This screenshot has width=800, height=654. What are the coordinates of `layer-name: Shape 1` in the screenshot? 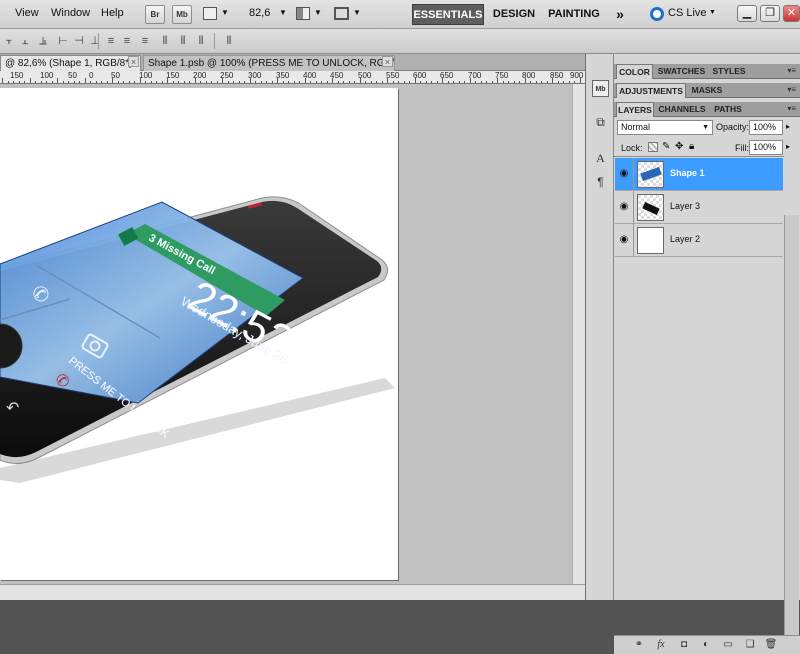 It's located at (687, 173).